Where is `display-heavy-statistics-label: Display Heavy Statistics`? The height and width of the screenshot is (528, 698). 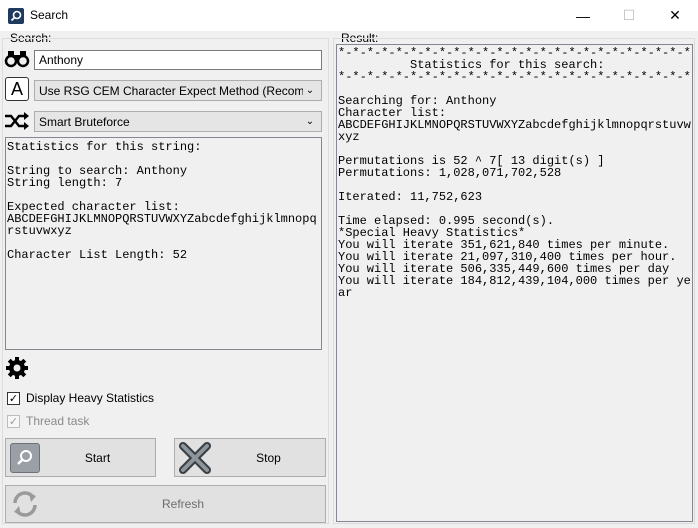
display-heavy-statistics-label: Display Heavy Statistics is located at coordinates (90, 398).